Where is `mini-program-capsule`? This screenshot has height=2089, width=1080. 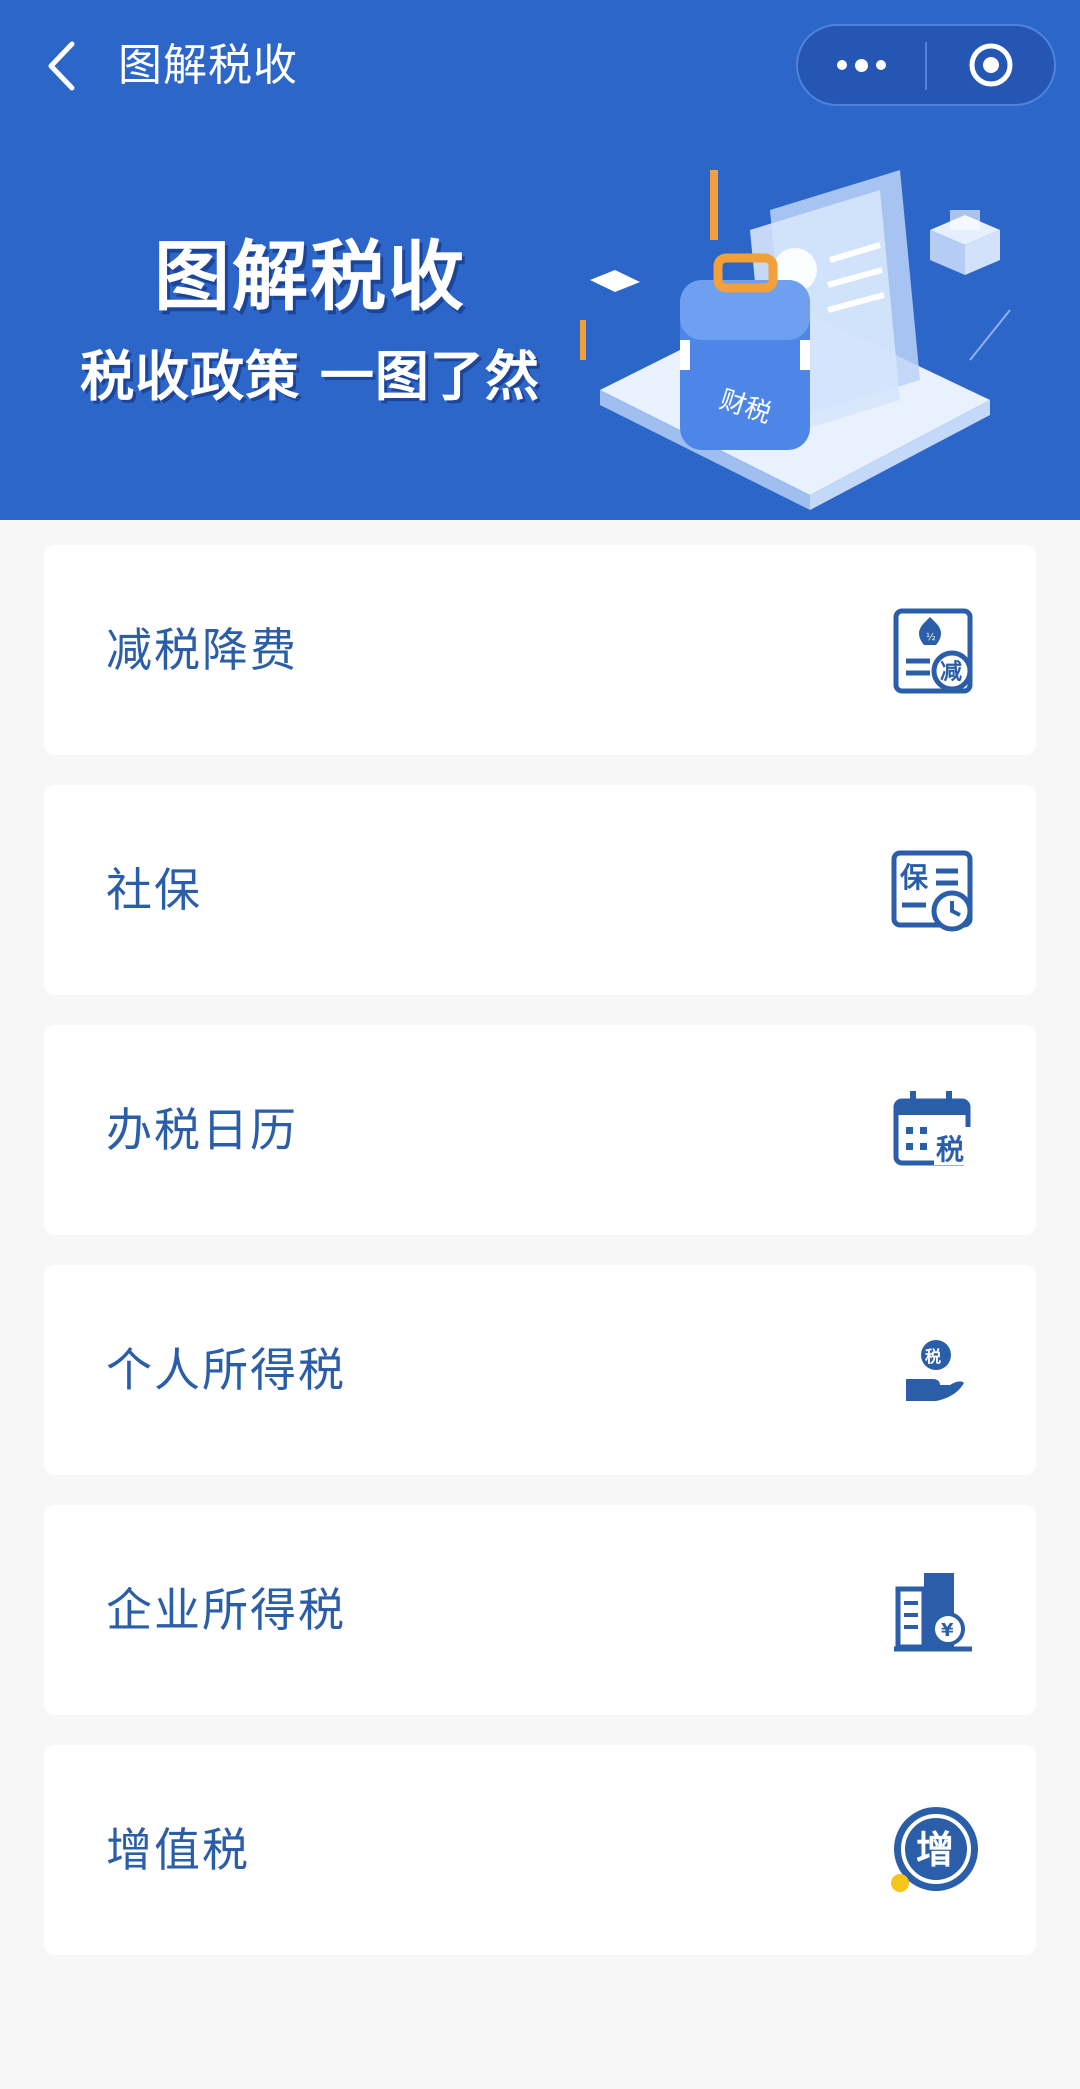 mini-program-capsule is located at coordinates (926, 65).